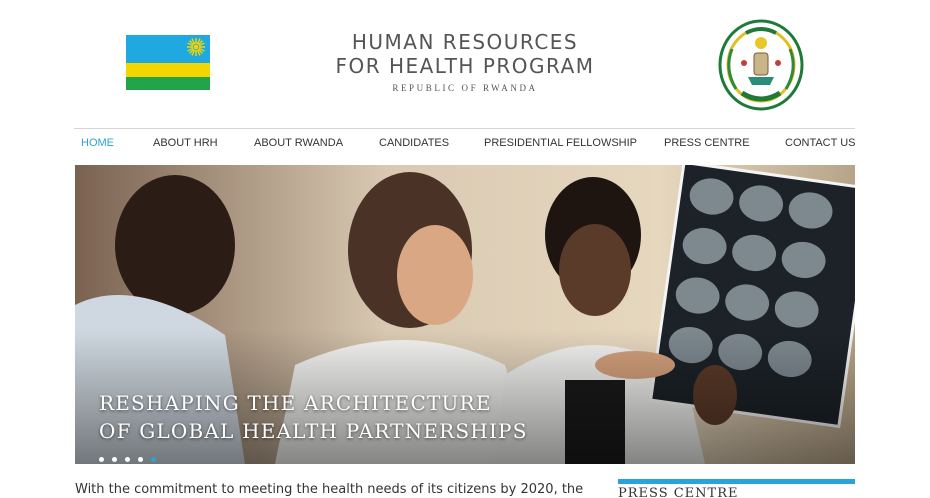  What do you see at coordinates (761, 65) in the screenshot?
I see `rwanda-coat-of-arms-icon` at bounding box center [761, 65].